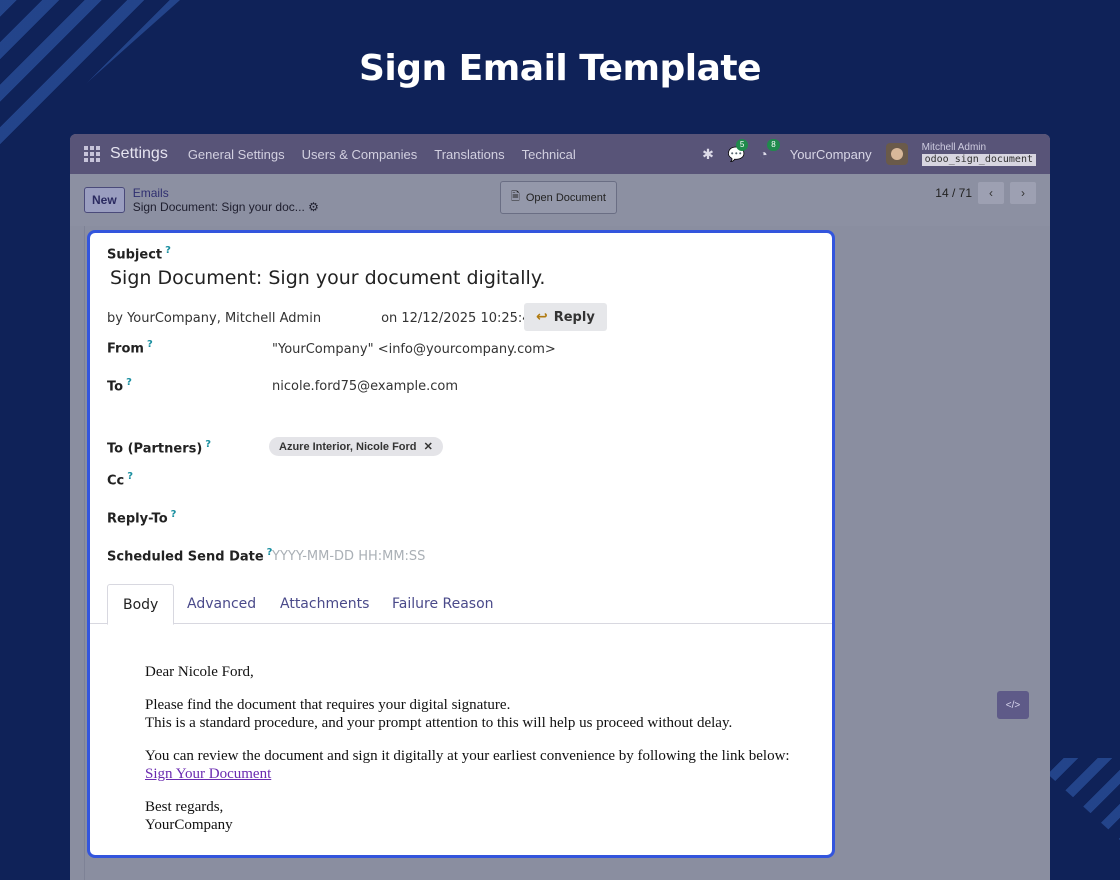  What do you see at coordinates (460, 318) in the screenshot?
I see `email-date: on 12/12/2025 10:25:43` at bounding box center [460, 318].